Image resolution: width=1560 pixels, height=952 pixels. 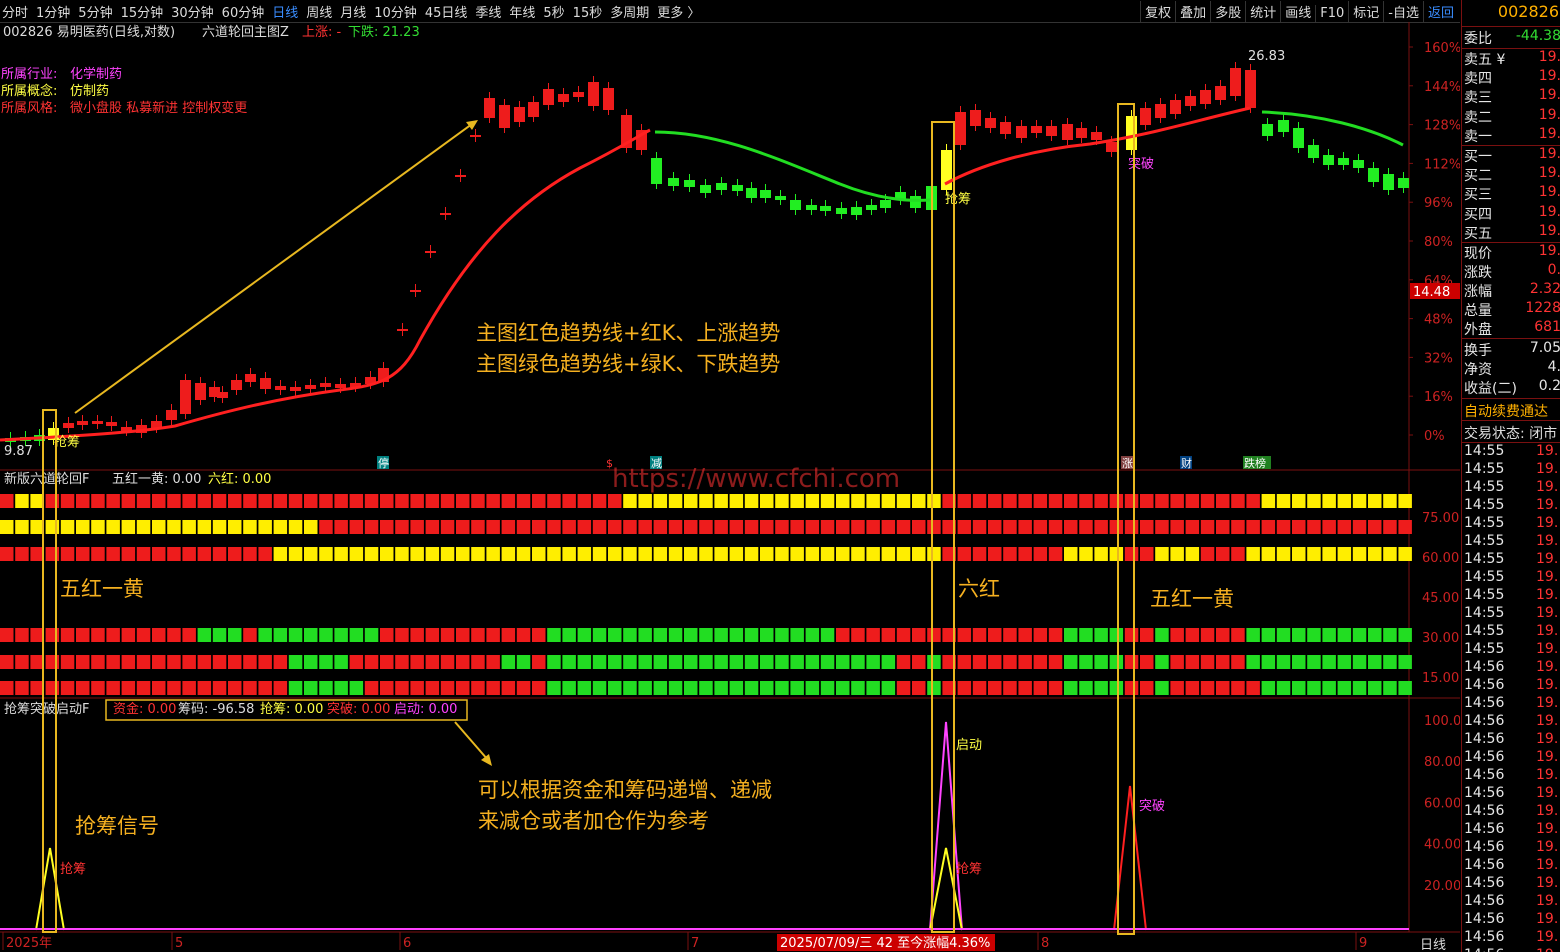 What do you see at coordinates (678, 13) in the screenshot?
I see `period-tab: 更多 〉` at bounding box center [678, 13].